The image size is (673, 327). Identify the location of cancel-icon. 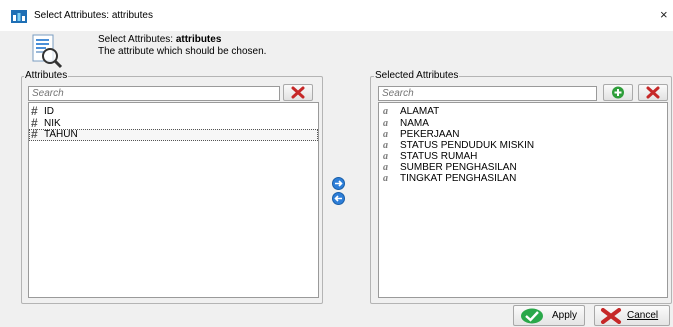
(611, 316).